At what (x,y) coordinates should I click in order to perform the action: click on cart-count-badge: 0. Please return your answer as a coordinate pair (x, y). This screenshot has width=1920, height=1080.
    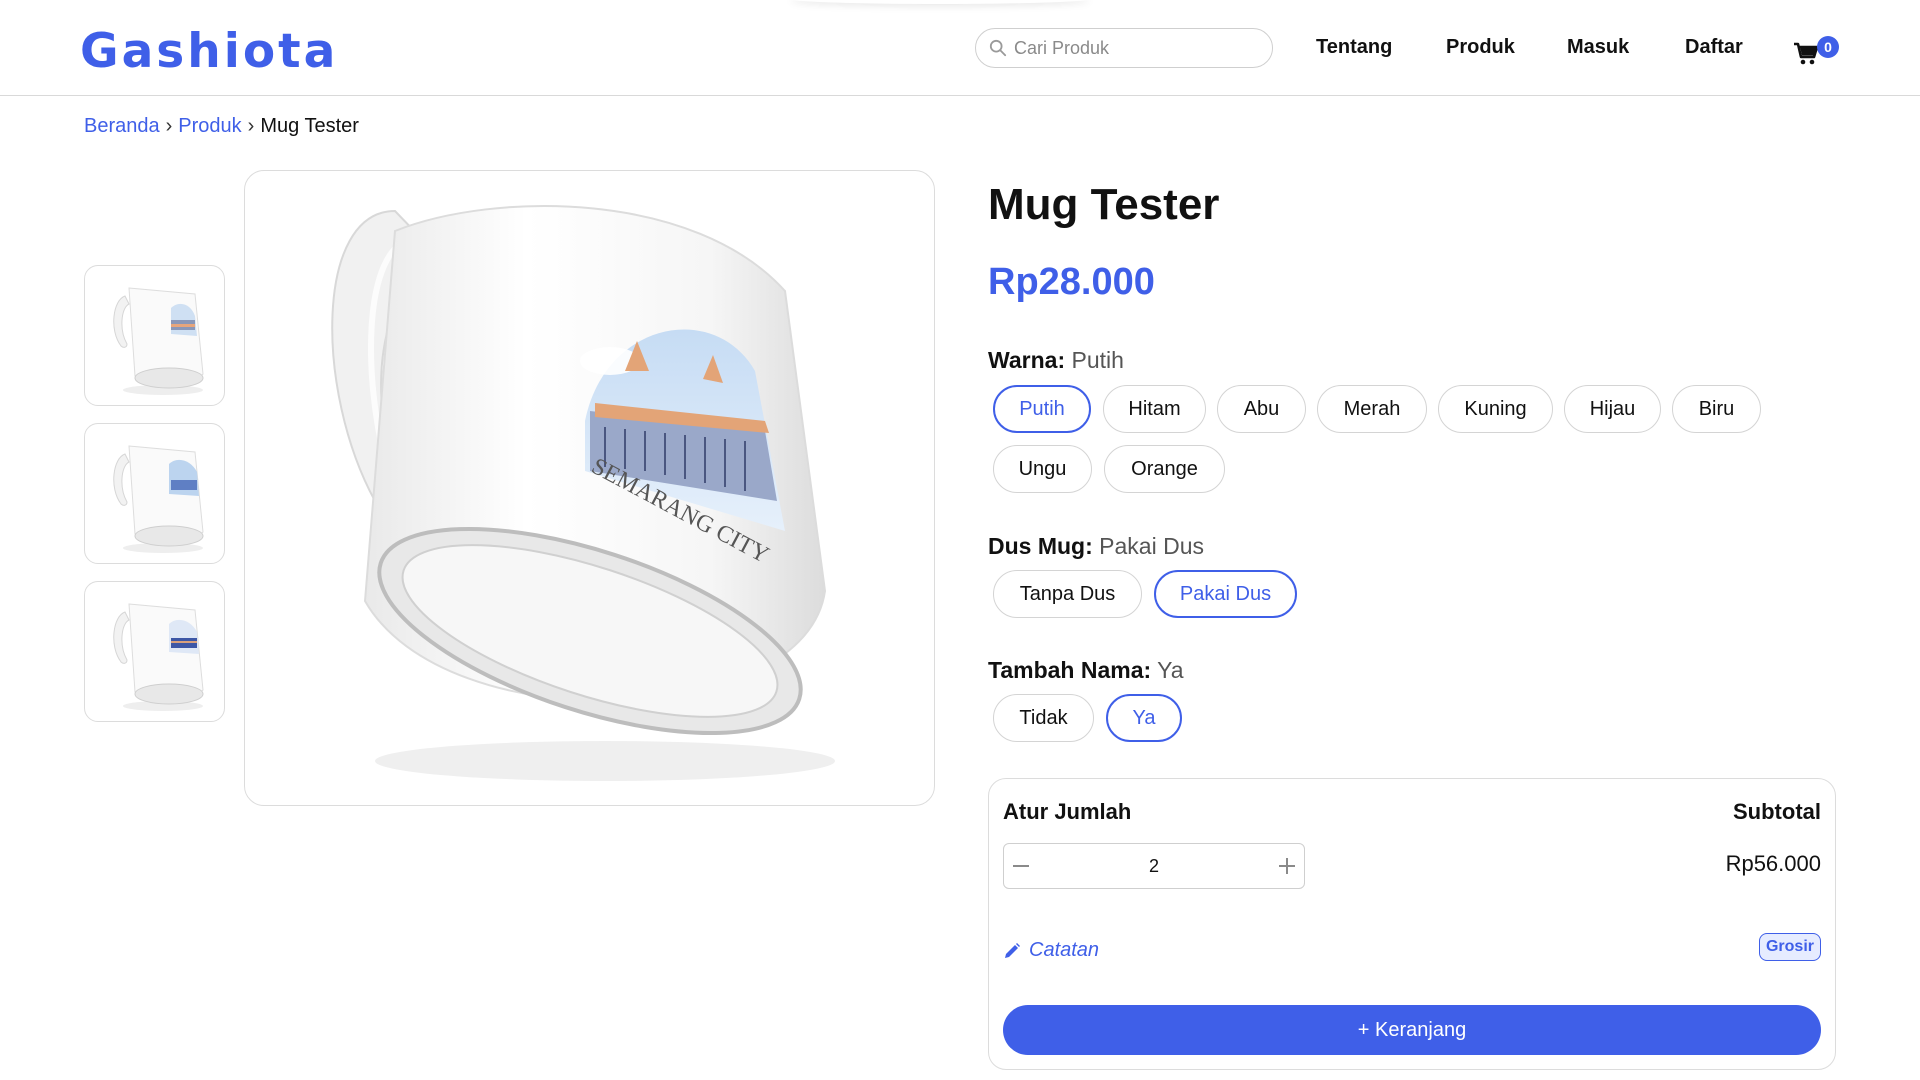
    Looking at the image, I should click on (1828, 47).